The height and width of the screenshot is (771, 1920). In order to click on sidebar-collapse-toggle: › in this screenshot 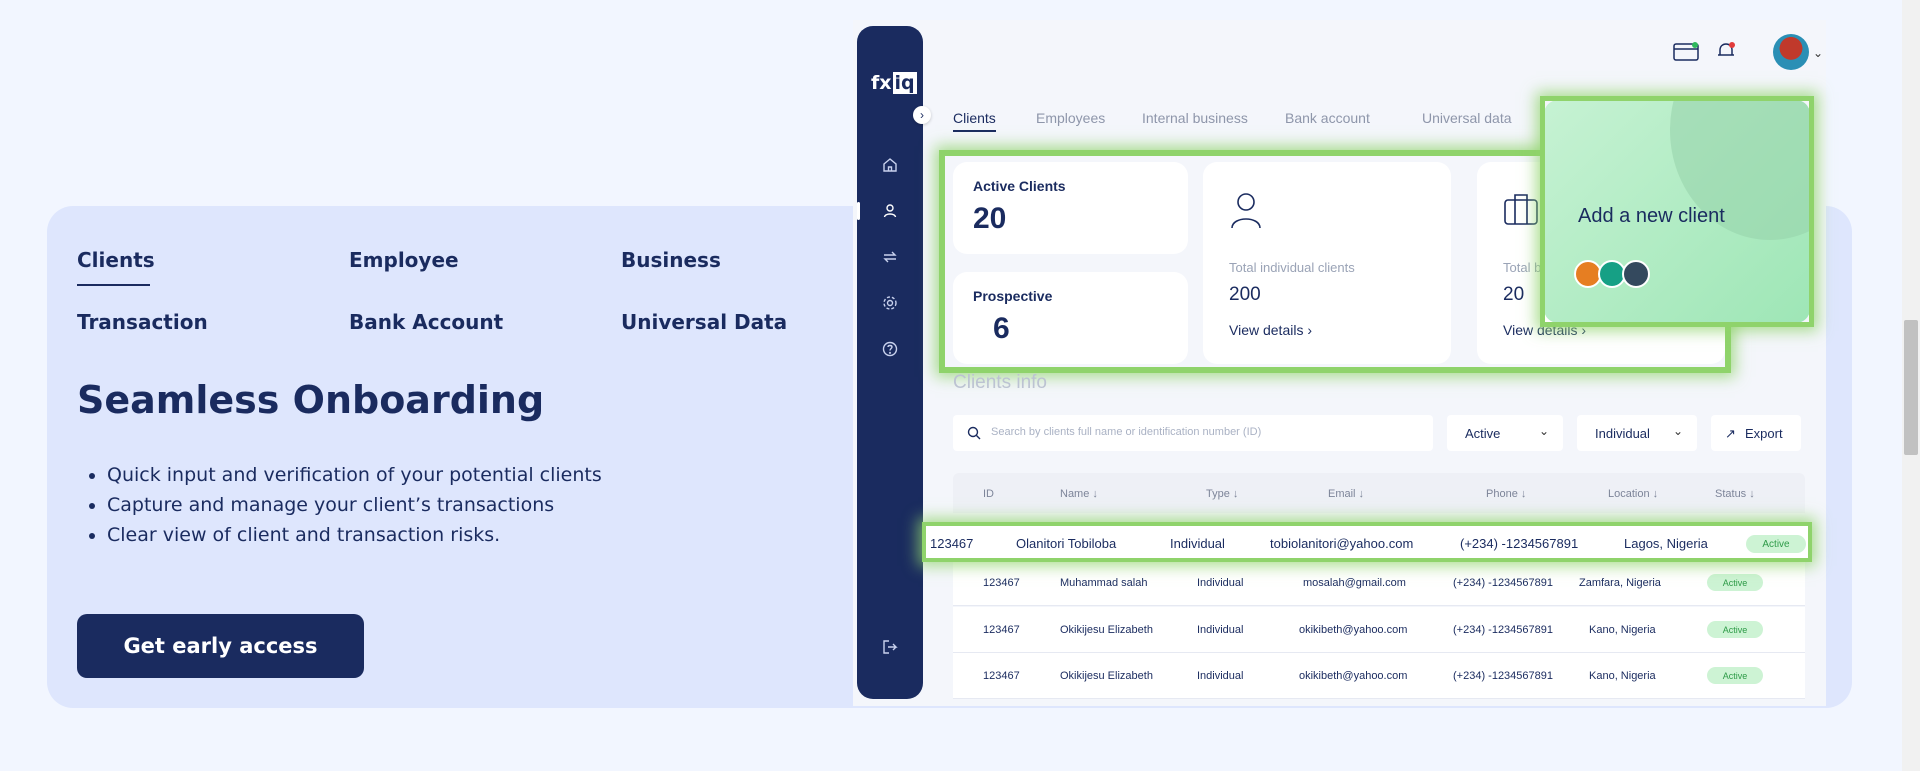, I will do `click(922, 115)`.